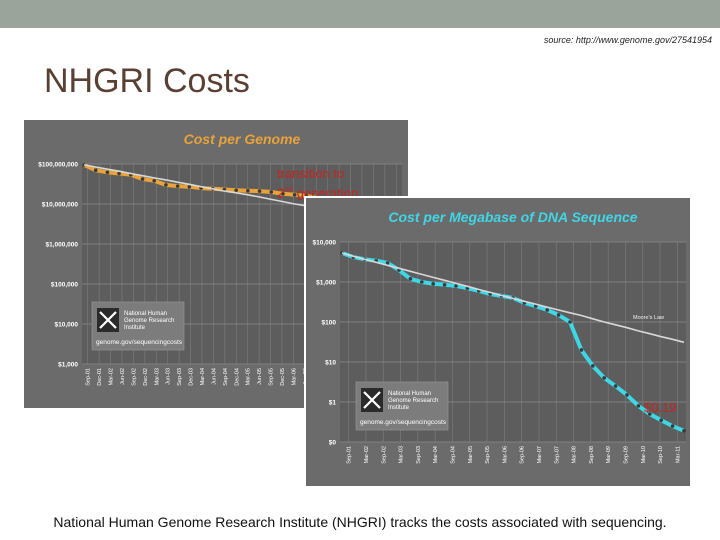  Describe the element at coordinates (60, 205) in the screenshot. I see `y-tick-label: $10,000,000` at that location.